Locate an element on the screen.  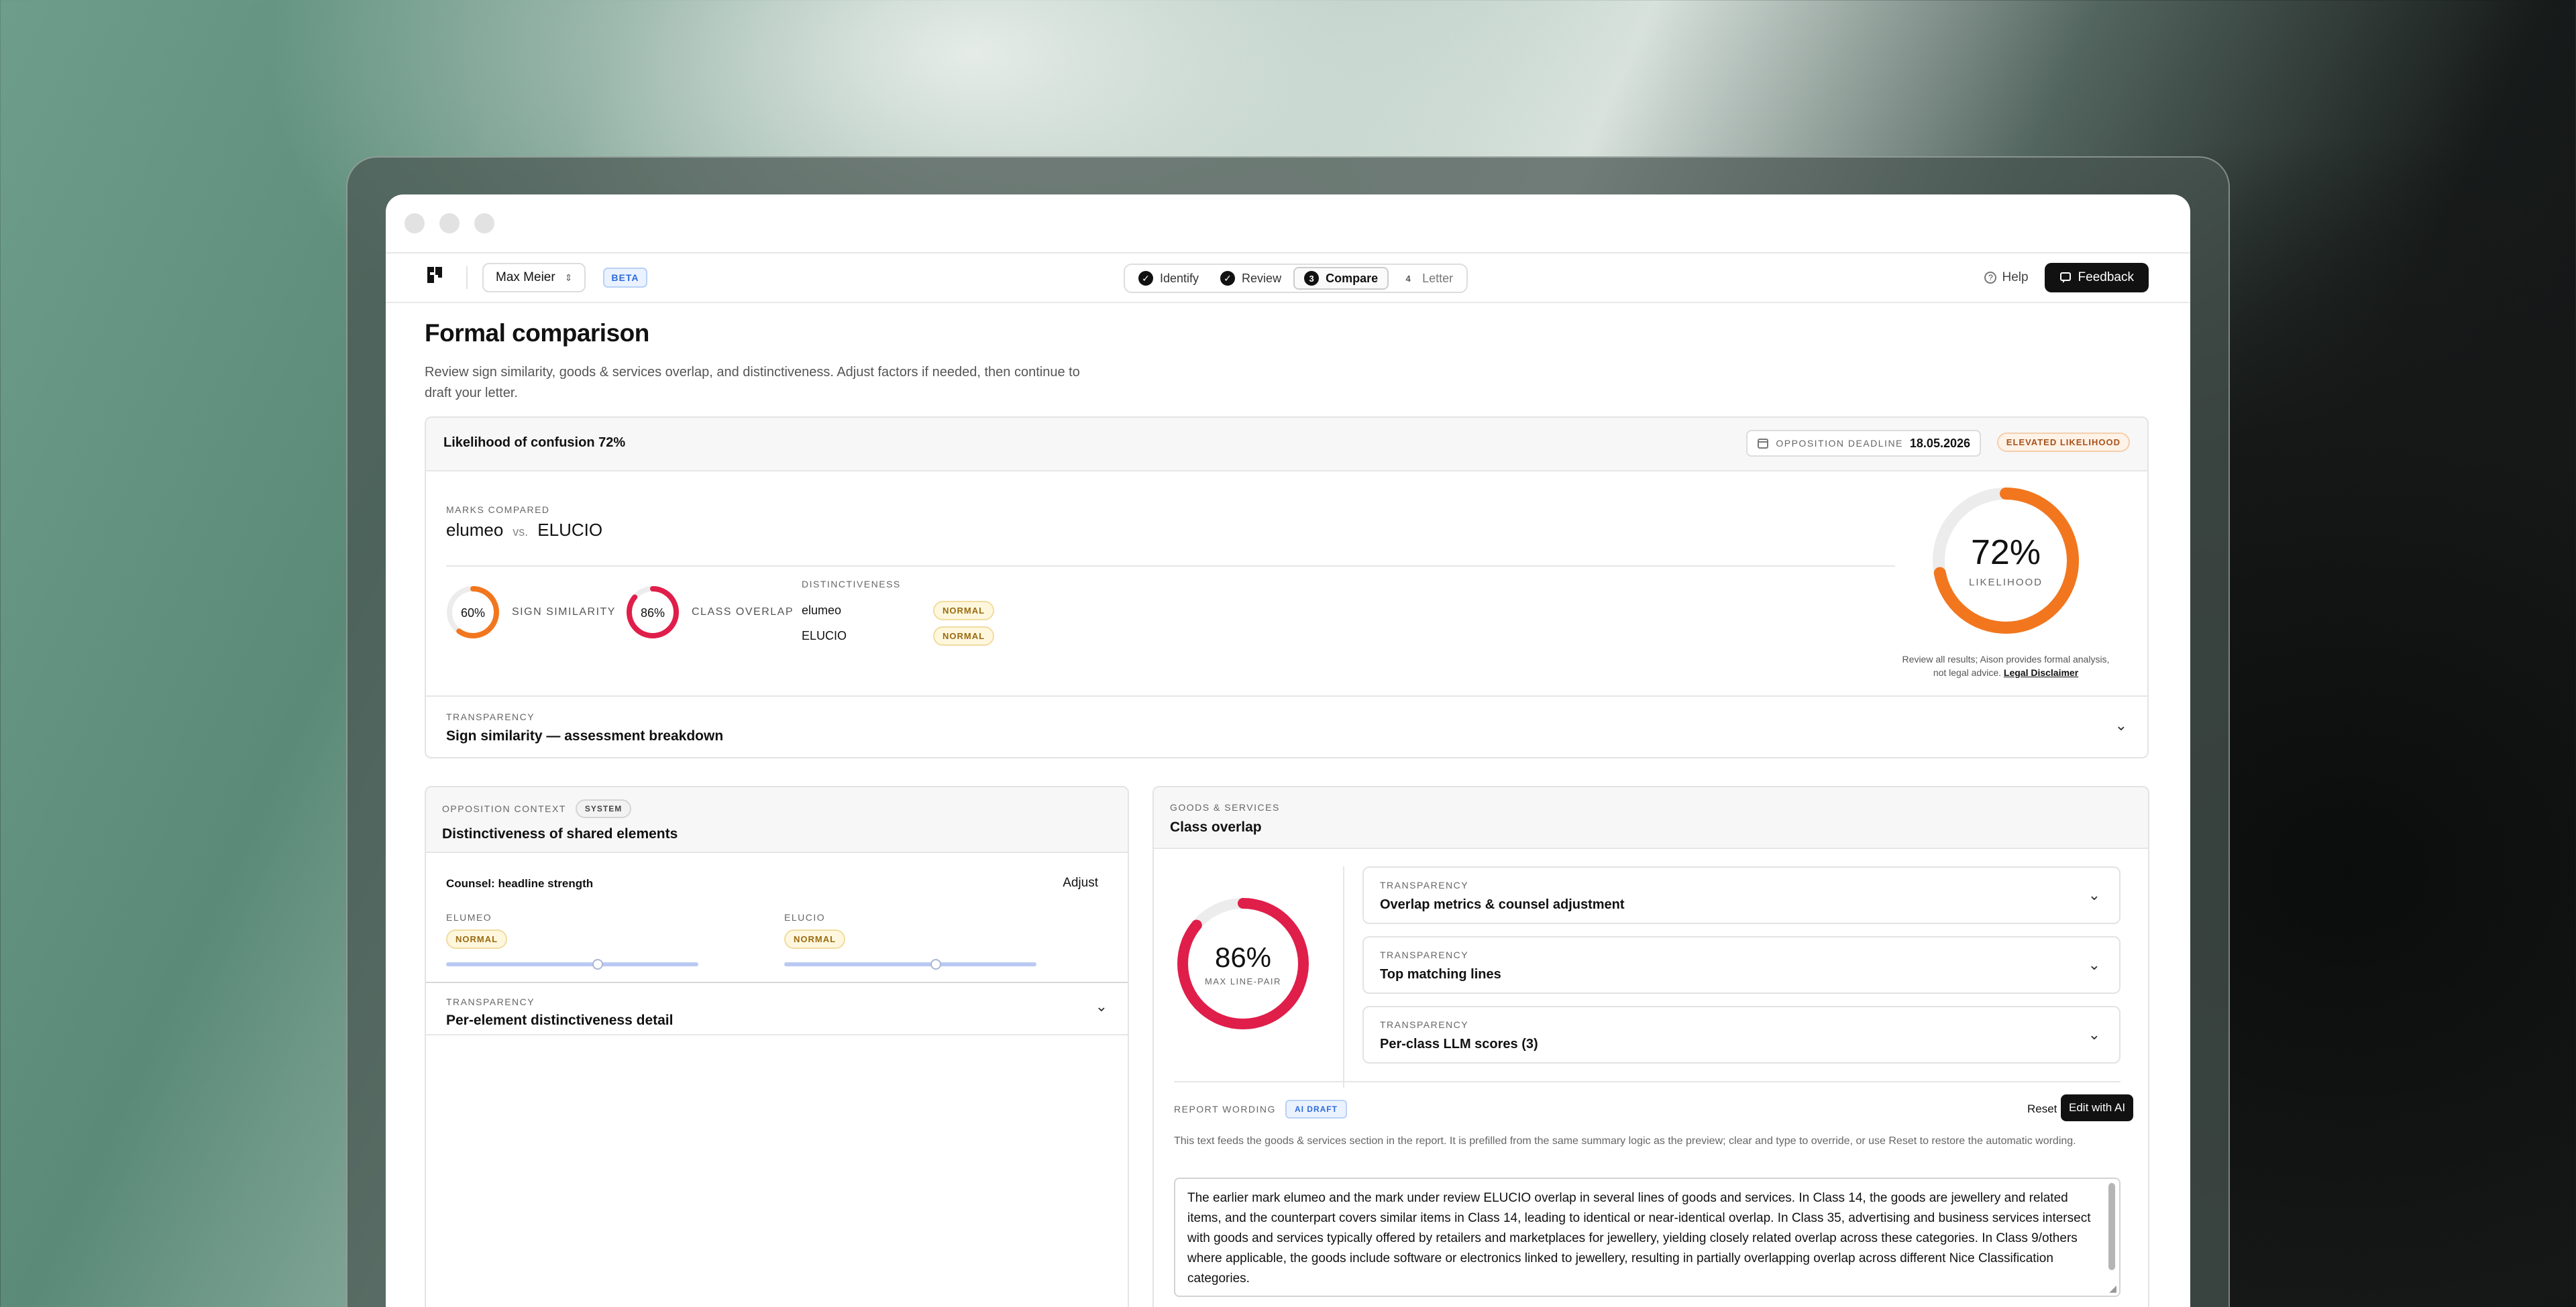
step-letter: 4 Letter is located at coordinates (1426, 278).